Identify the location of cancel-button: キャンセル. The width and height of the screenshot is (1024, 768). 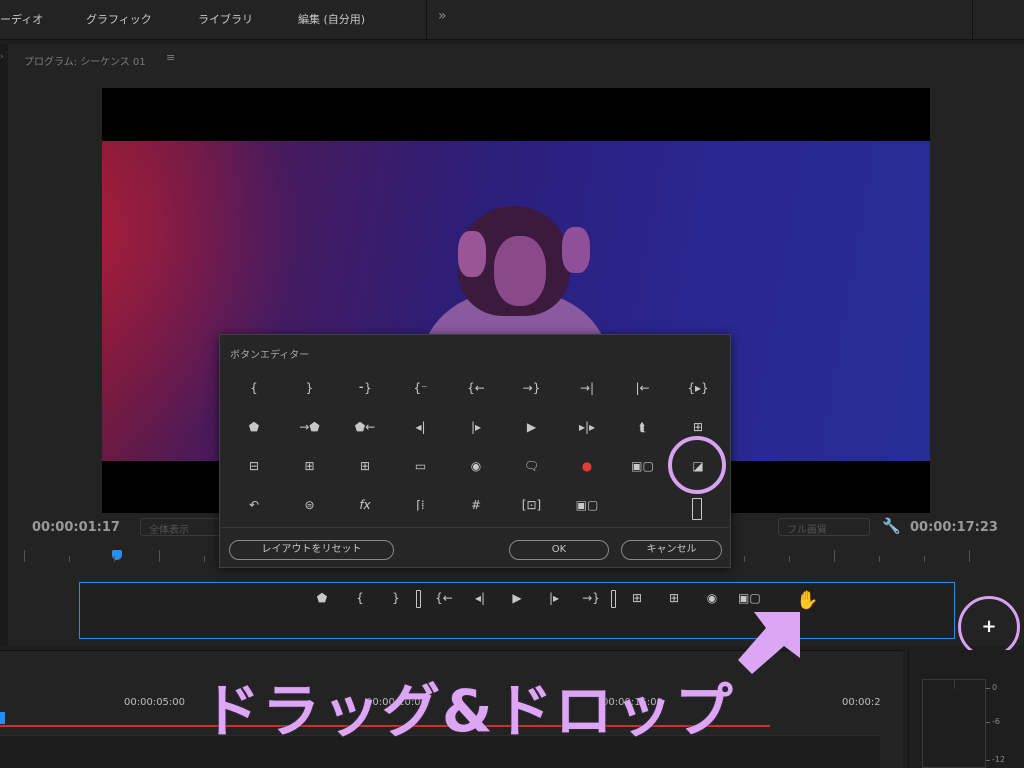
(671, 550).